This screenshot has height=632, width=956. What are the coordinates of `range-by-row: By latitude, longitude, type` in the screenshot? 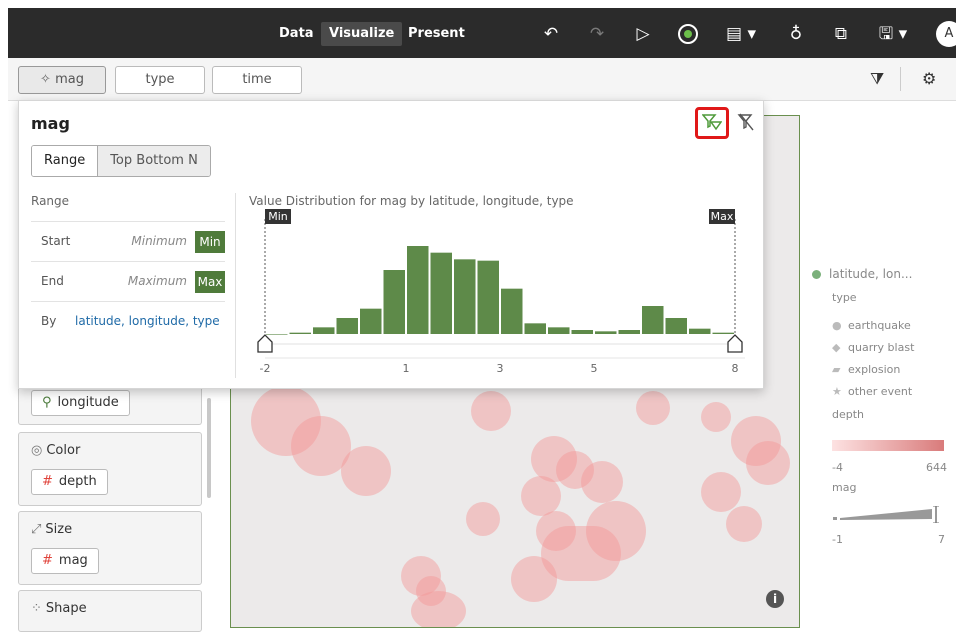 It's located at (128, 321).